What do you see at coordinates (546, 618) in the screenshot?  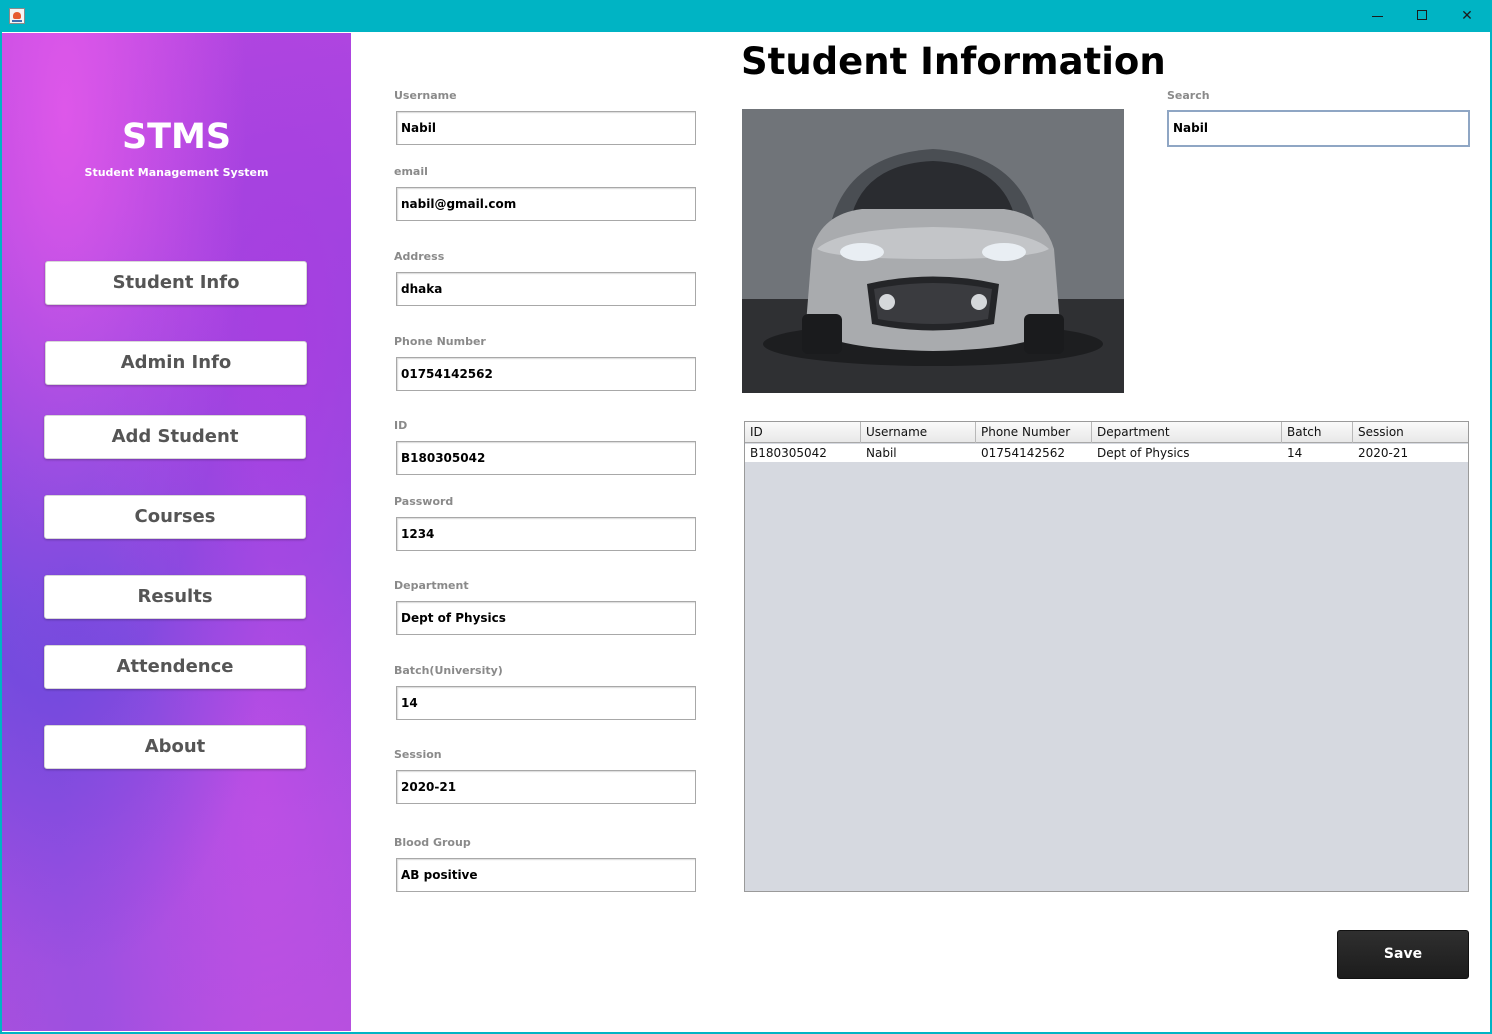 I see `department-field: Dept of Physics` at bounding box center [546, 618].